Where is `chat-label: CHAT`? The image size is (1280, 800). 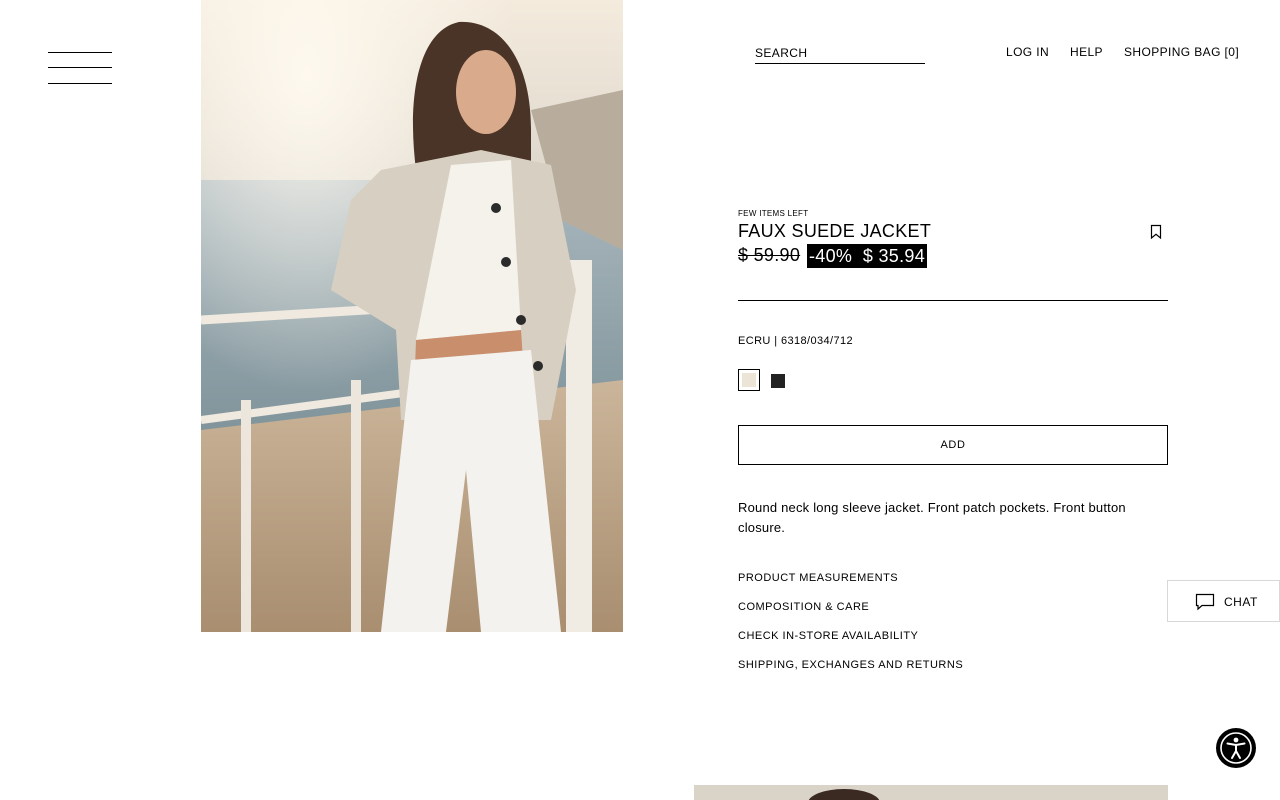
chat-label: CHAT is located at coordinates (1241, 602).